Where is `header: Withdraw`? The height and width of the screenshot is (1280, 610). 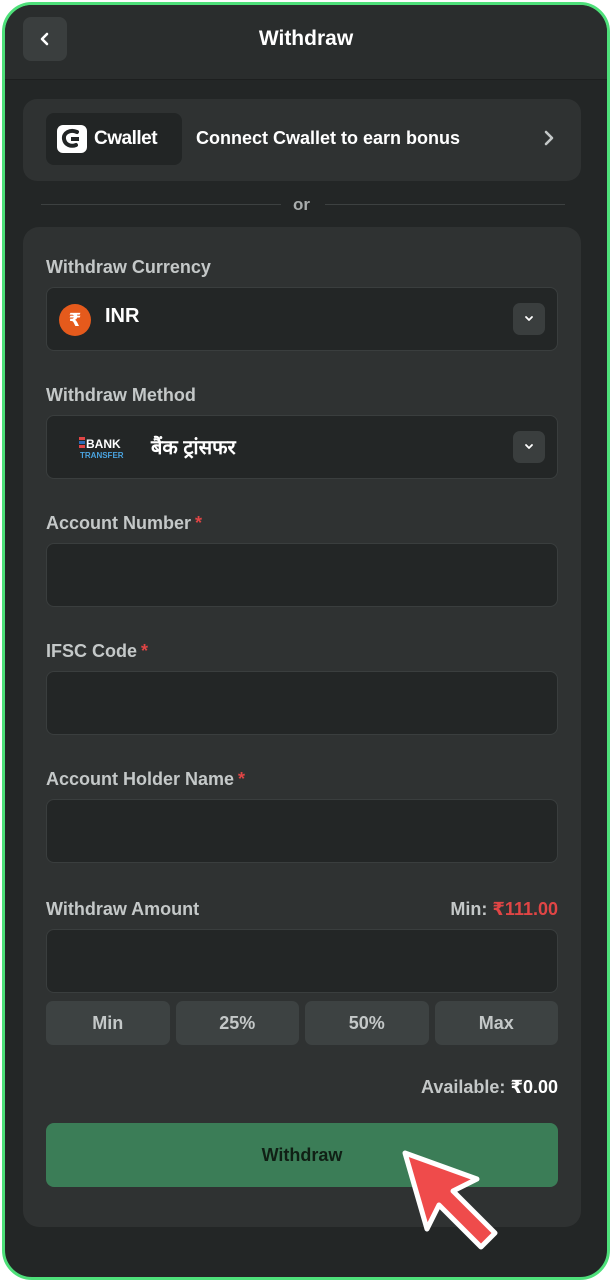 header: Withdraw is located at coordinates (306, 42).